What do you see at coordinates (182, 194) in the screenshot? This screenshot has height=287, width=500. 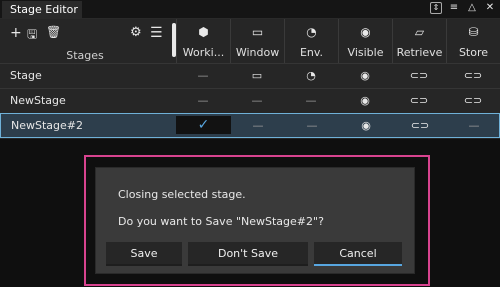 I see `dialog-message: Closing selected stage.` at bounding box center [182, 194].